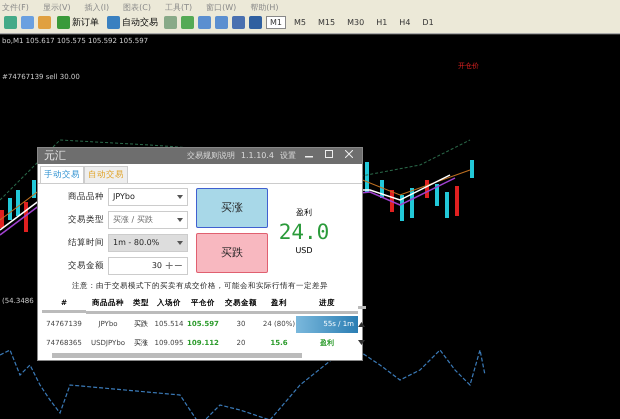  Describe the element at coordinates (404, 22) in the screenshot. I see `timeframe-button: H4` at that location.